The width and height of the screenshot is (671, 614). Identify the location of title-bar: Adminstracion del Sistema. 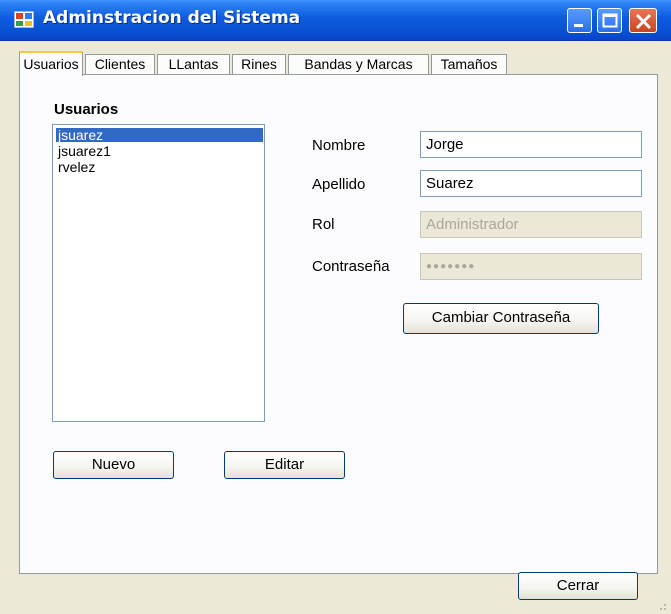
(335, 20).